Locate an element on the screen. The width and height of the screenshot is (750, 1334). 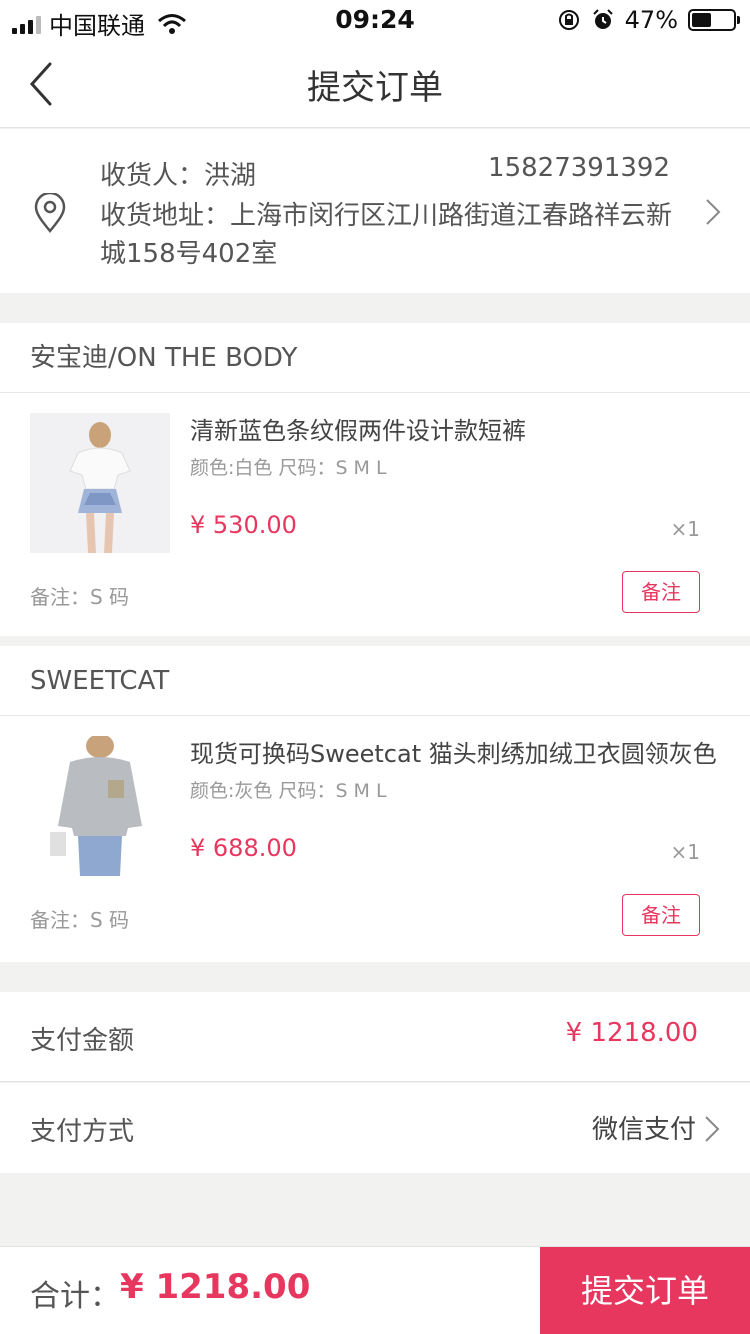
battery-percent: 47% is located at coordinates (651, 20).